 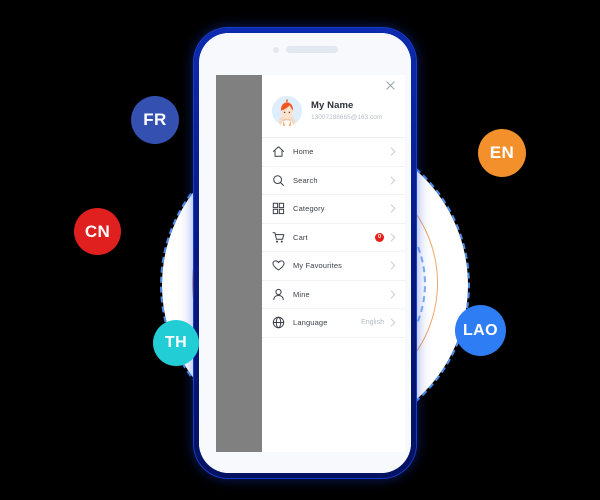 What do you see at coordinates (311, 49) in the screenshot?
I see `speaker-grille-icon` at bounding box center [311, 49].